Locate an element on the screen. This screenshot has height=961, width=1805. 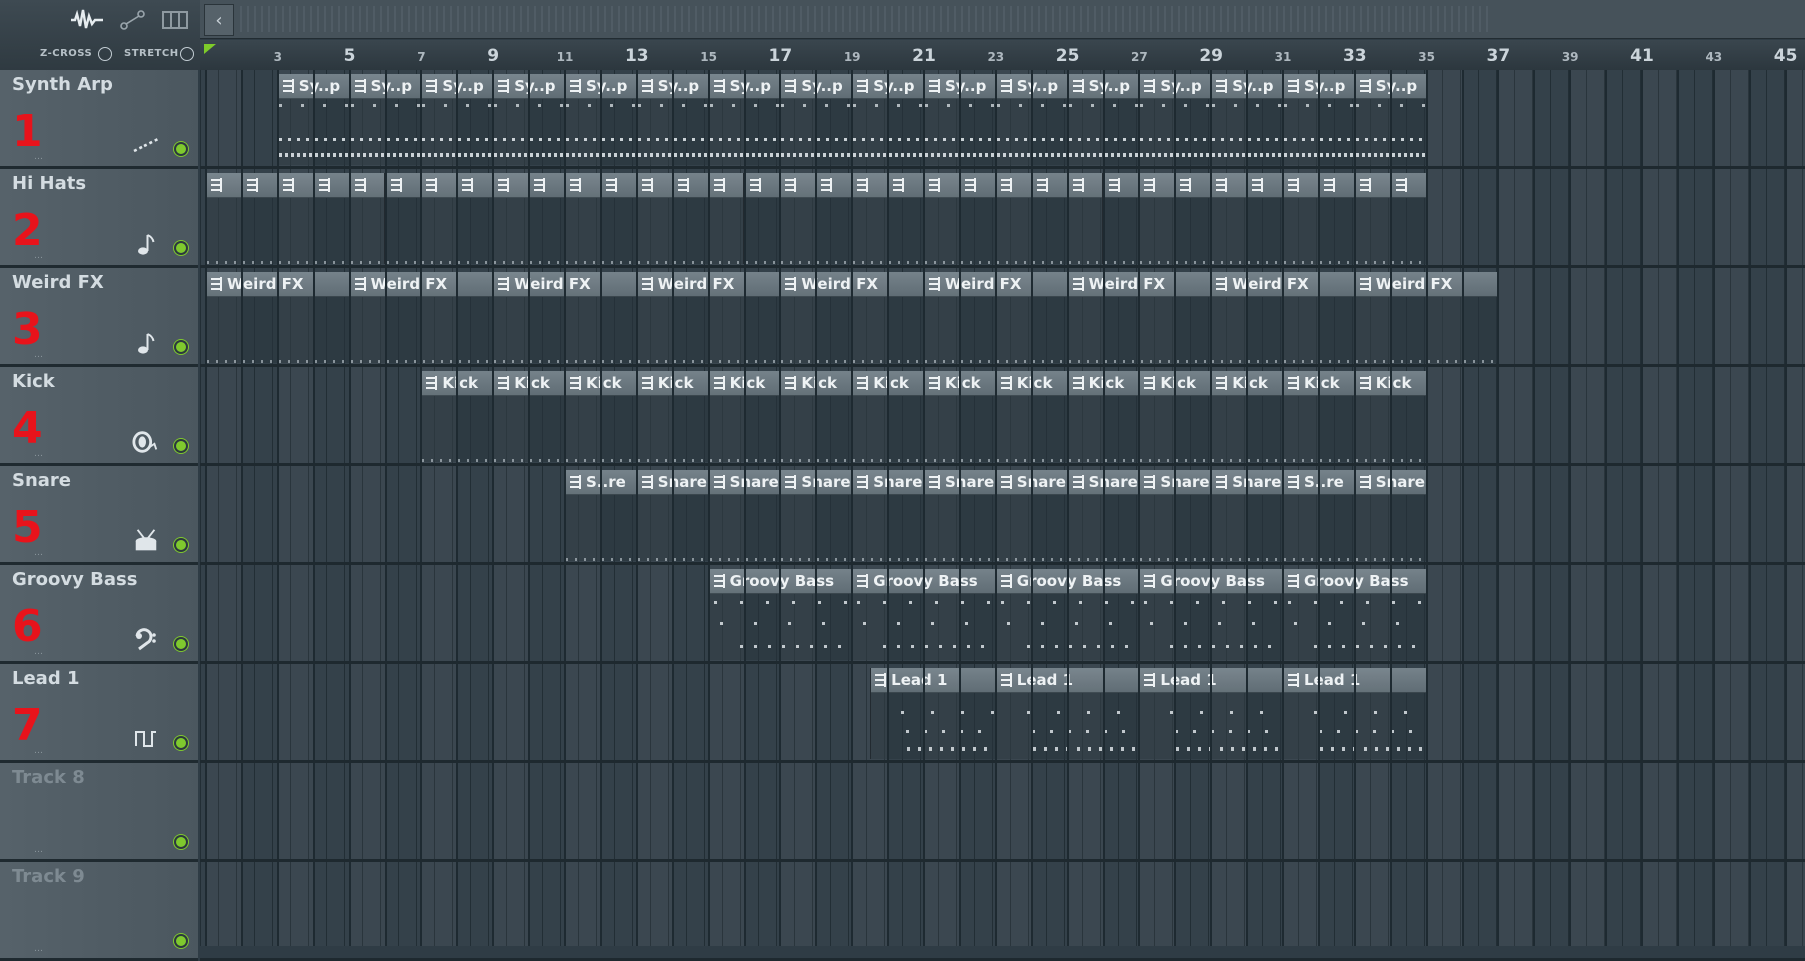
scroll-left-button: ‹ is located at coordinates (219, 20).